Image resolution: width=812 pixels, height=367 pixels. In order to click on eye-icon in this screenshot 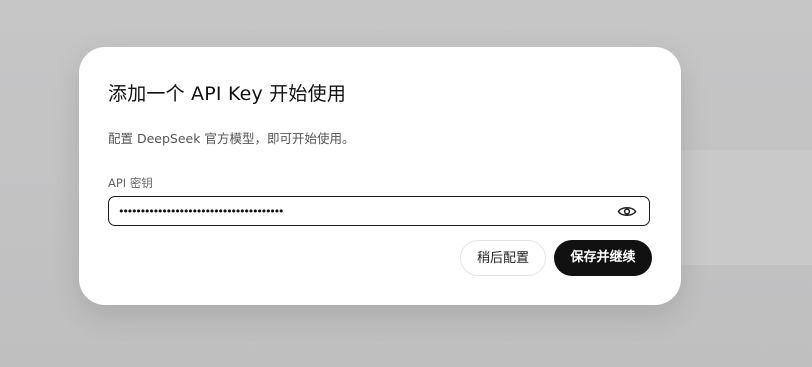, I will do `click(627, 211)`.